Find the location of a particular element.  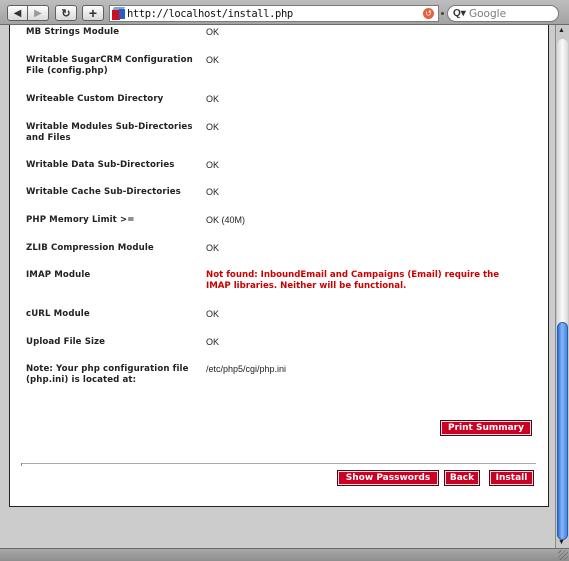

back-button: ◀ is located at coordinates (17, 13).